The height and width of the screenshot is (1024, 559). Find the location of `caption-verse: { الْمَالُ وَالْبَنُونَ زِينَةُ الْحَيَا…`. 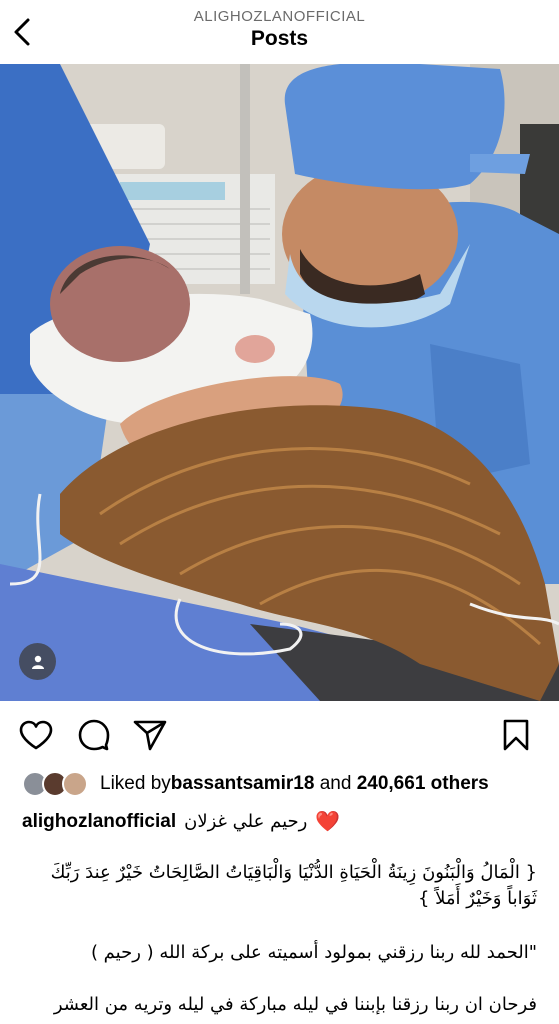

caption-verse: { الْمَالُ وَالْبَنُونَ زِينَةُ الْحَيَا… is located at coordinates (293, 885).